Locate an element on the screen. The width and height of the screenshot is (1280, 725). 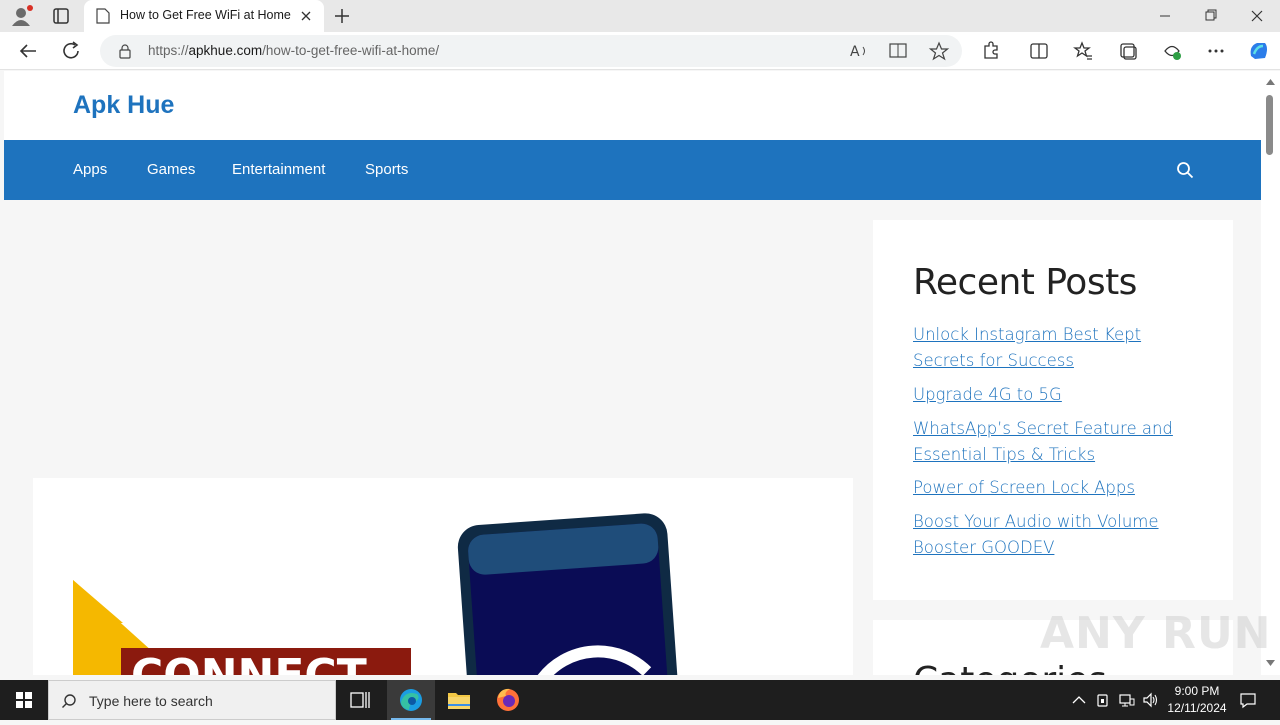
tab-title: How to Get Free WiFi at Home is located at coordinates (205, 15).